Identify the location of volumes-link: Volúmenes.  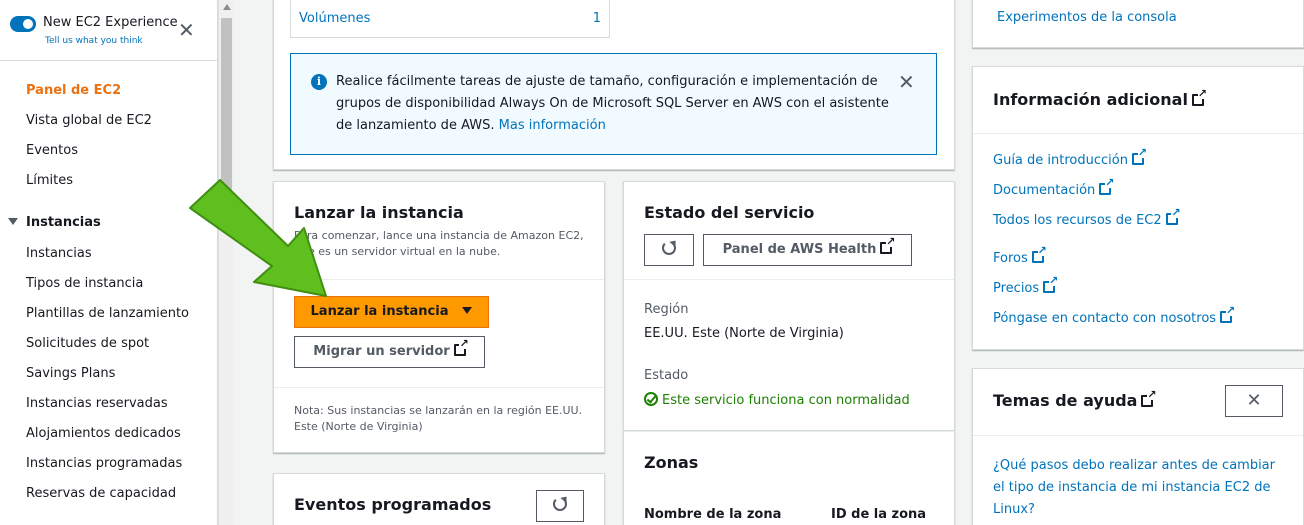
(334, 18).